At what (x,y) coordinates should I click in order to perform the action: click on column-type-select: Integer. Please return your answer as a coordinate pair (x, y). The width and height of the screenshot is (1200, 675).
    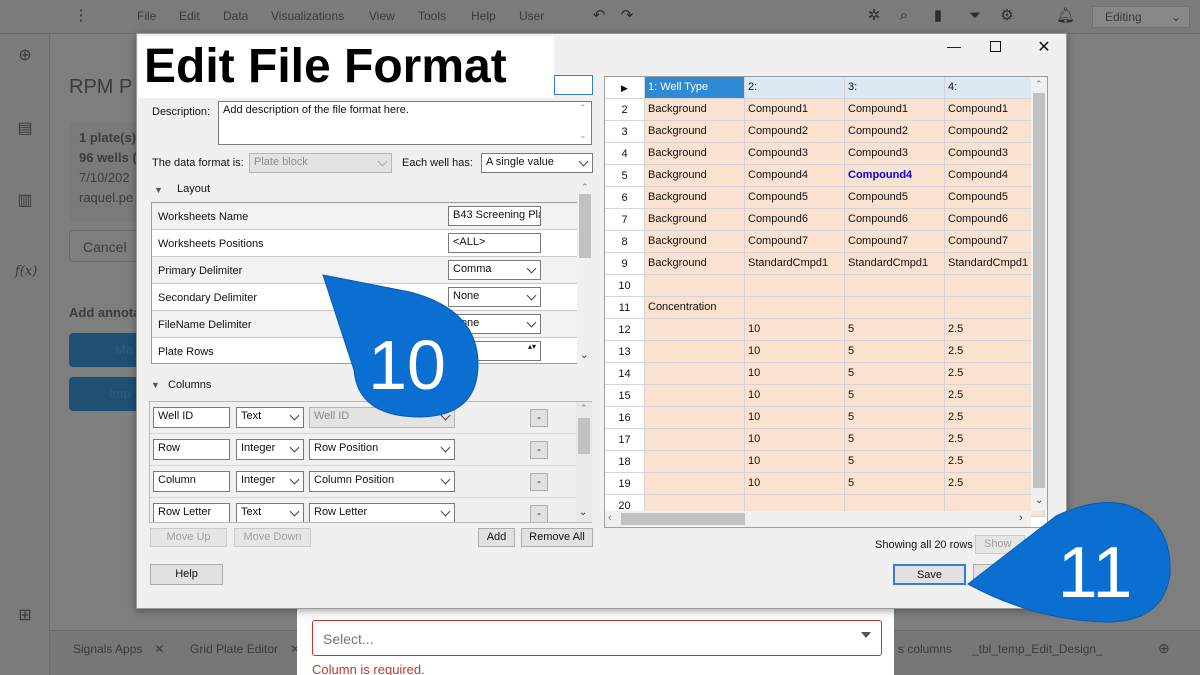
    Looking at the image, I should click on (270, 481).